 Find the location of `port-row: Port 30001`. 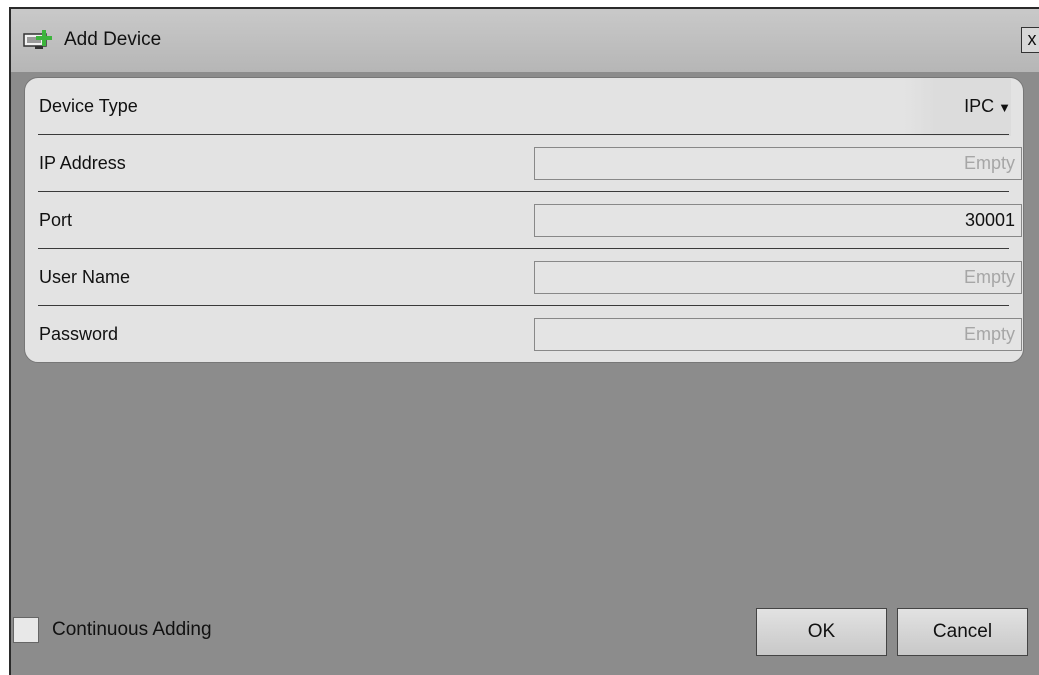

port-row: Port 30001 is located at coordinates (524, 220).